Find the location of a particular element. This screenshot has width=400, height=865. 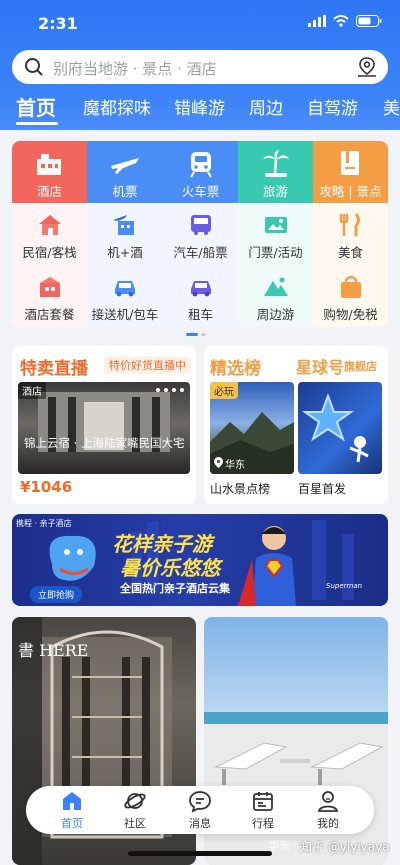

grid-transfer: 接送机/包车 is located at coordinates (125, 296).